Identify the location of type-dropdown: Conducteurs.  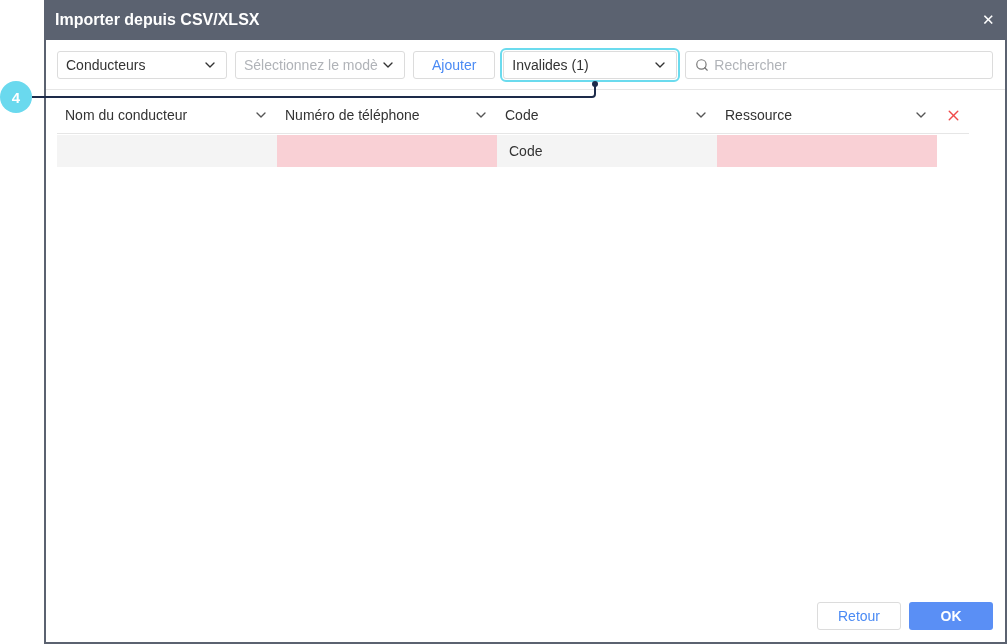
(142, 65).